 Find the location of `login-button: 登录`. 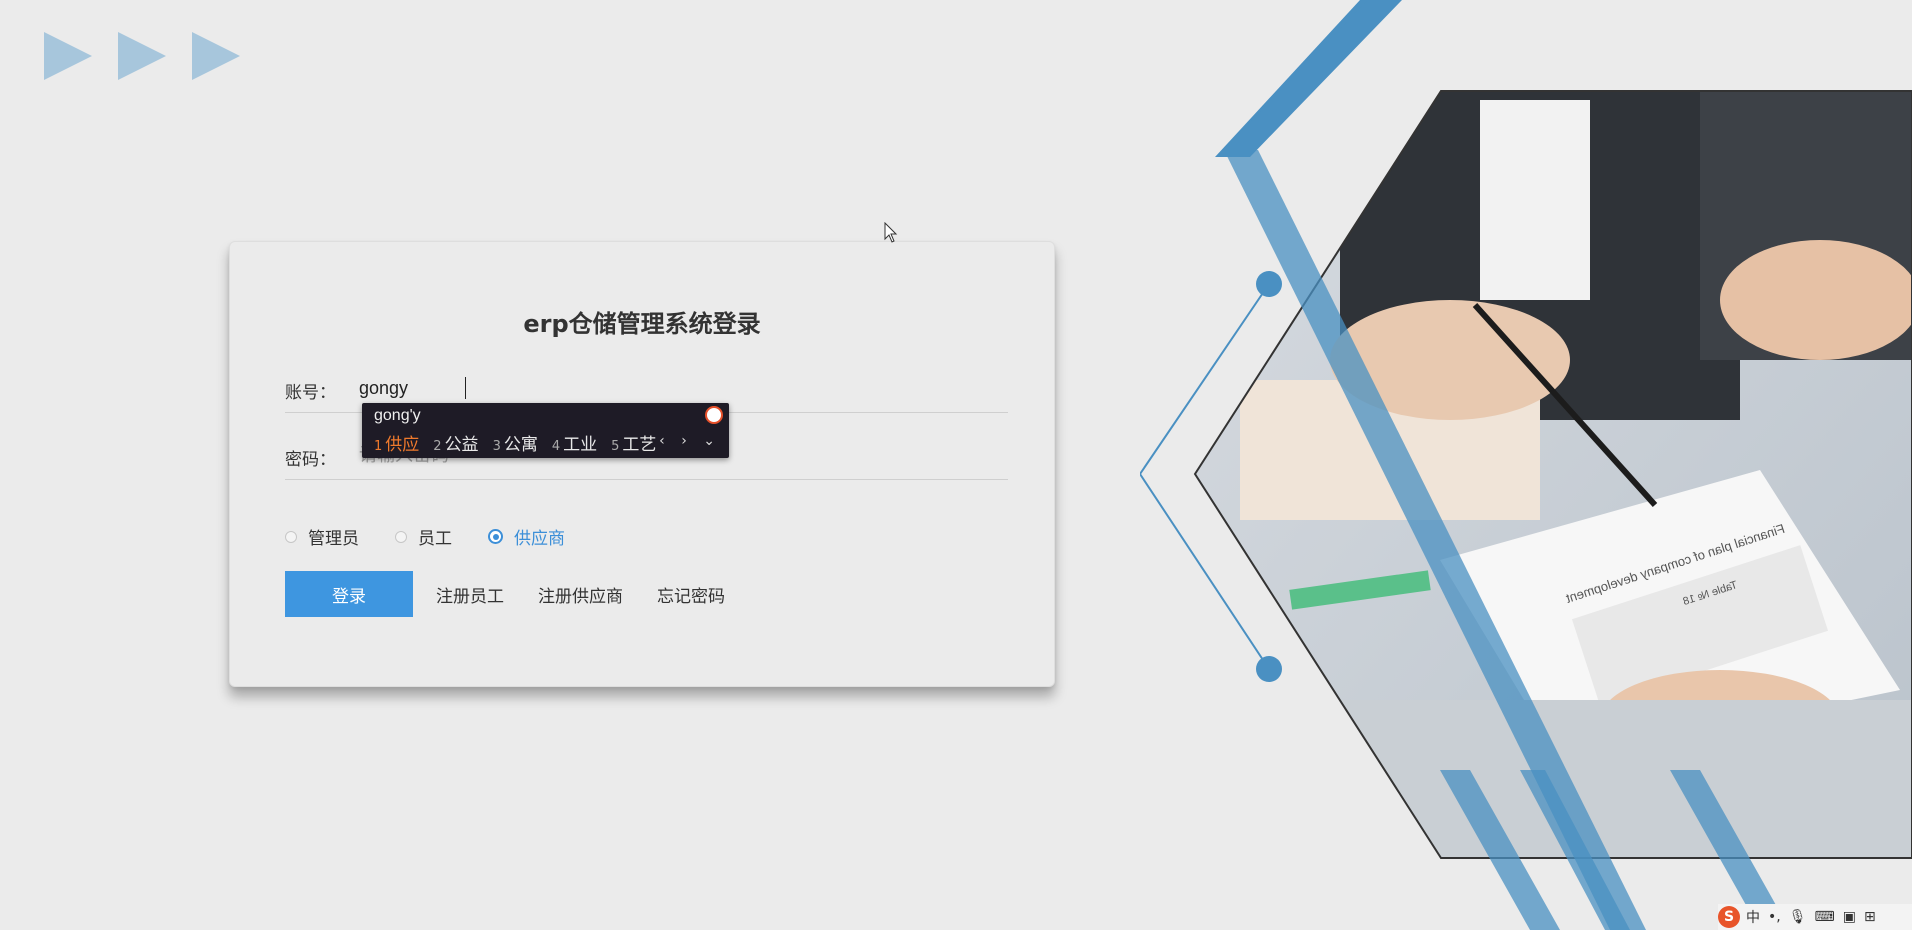

login-button: 登录 is located at coordinates (349, 594).